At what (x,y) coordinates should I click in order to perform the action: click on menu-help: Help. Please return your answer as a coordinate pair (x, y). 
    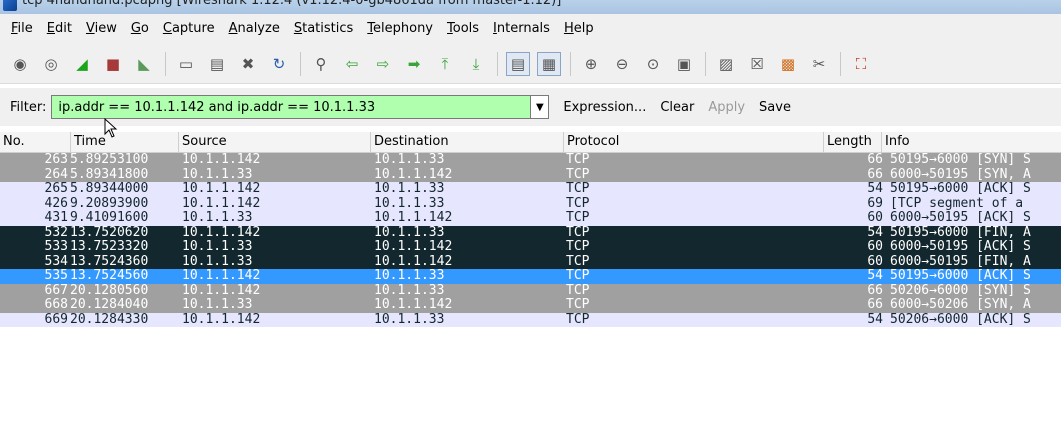
    Looking at the image, I should click on (579, 29).